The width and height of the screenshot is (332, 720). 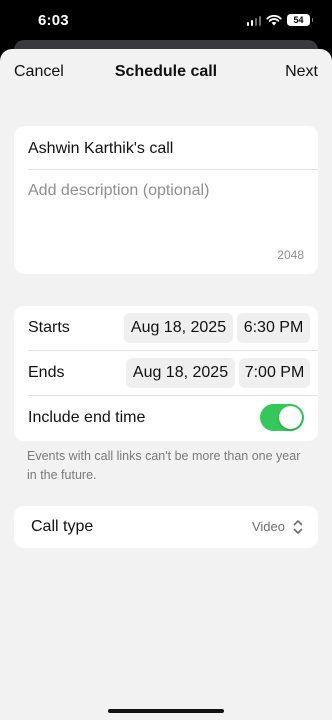 I want to click on nav-bar: Cancel Schedule call Next, so click(x=166, y=72).